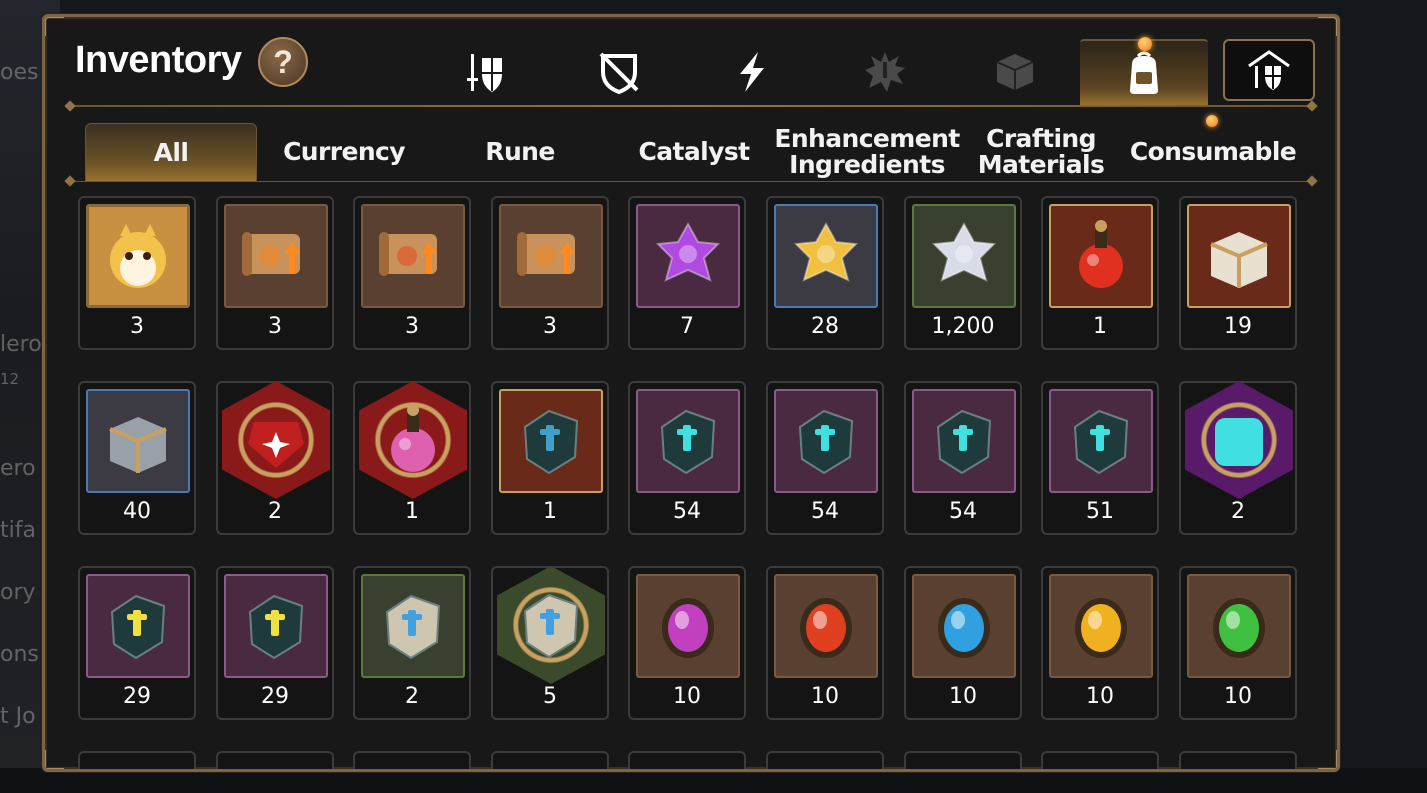 The width and height of the screenshot is (1427, 793). What do you see at coordinates (825, 273) in the screenshot?
I see `inventory-item-slot: 28` at bounding box center [825, 273].